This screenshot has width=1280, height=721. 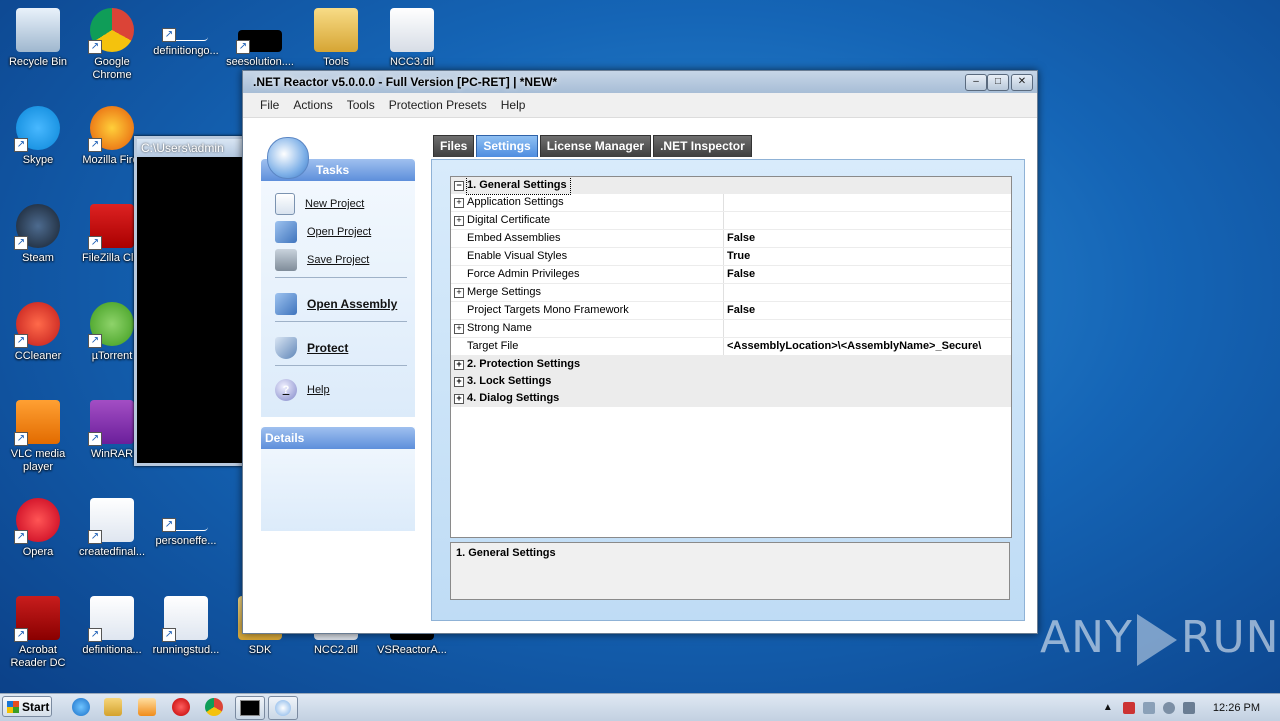 What do you see at coordinates (38, 633) in the screenshot?
I see `desktop-icon: ↗ Acrobat Reader DC` at bounding box center [38, 633].